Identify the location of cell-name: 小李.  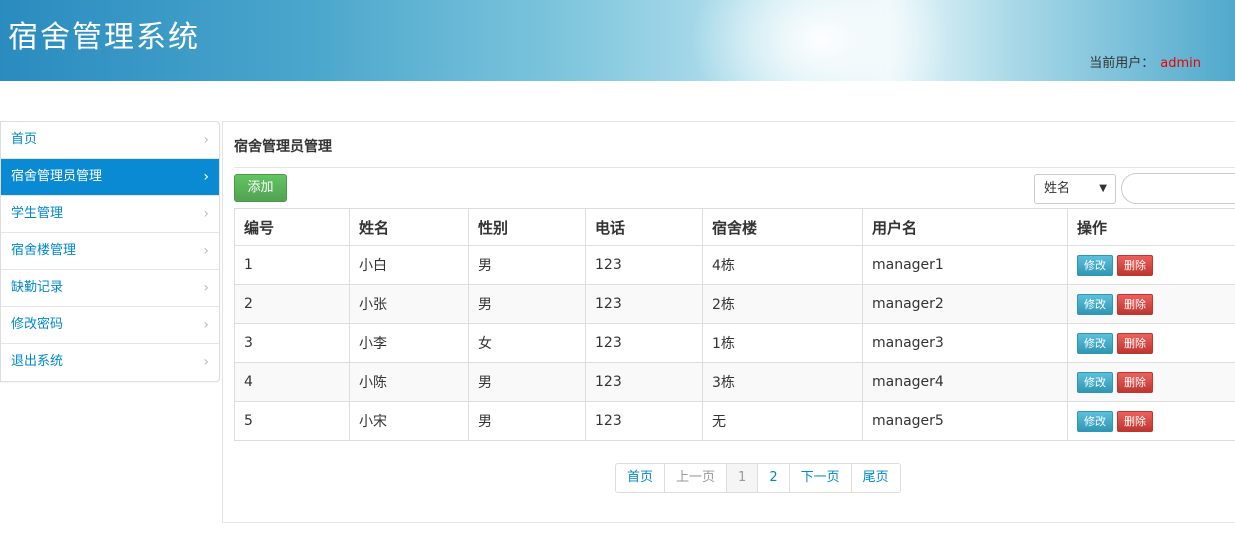
(409, 343).